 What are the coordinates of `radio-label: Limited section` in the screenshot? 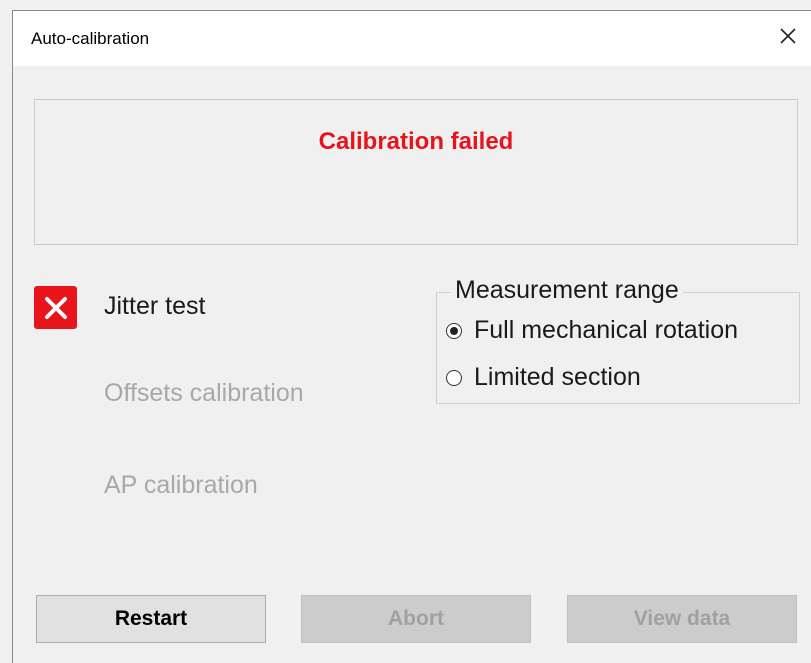 It's located at (557, 377).